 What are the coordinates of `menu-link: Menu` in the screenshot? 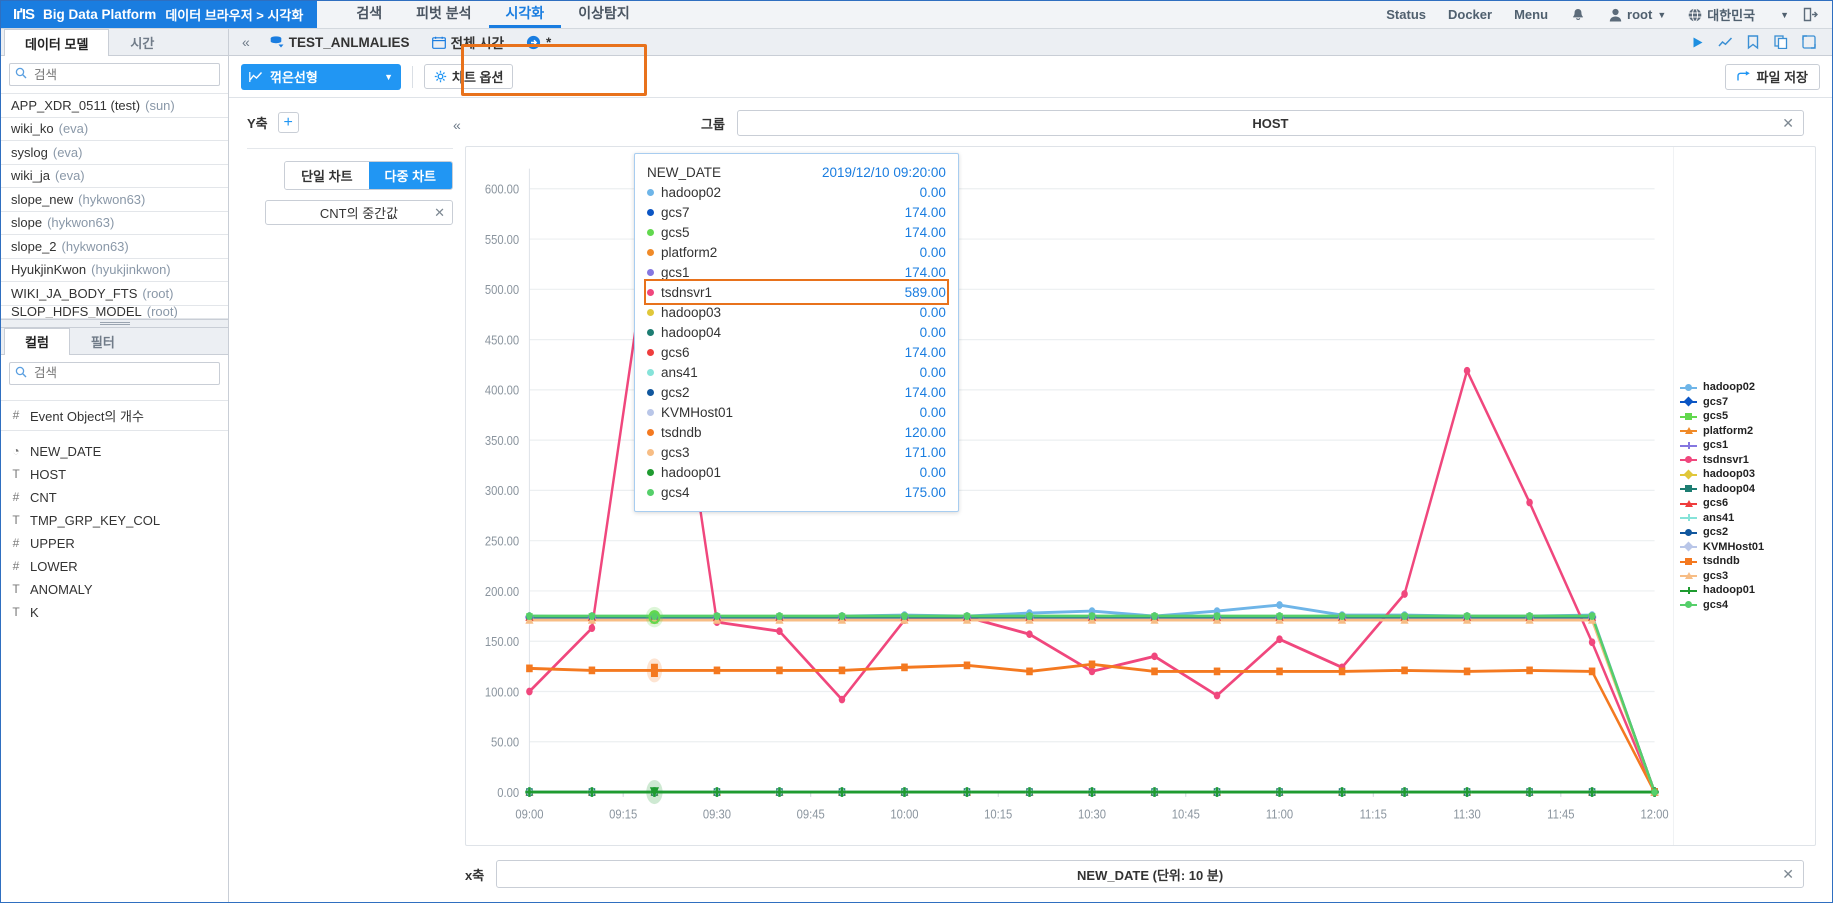 It's located at (1531, 14).